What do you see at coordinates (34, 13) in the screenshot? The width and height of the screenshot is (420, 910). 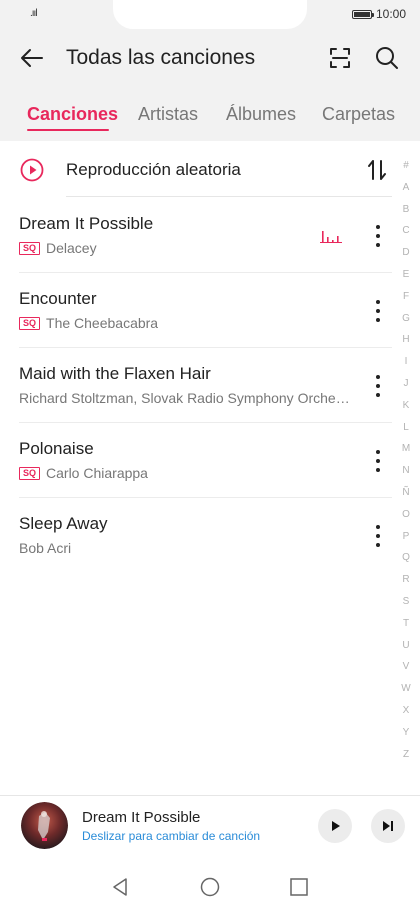 I see `signal-icon: .ııl` at bounding box center [34, 13].